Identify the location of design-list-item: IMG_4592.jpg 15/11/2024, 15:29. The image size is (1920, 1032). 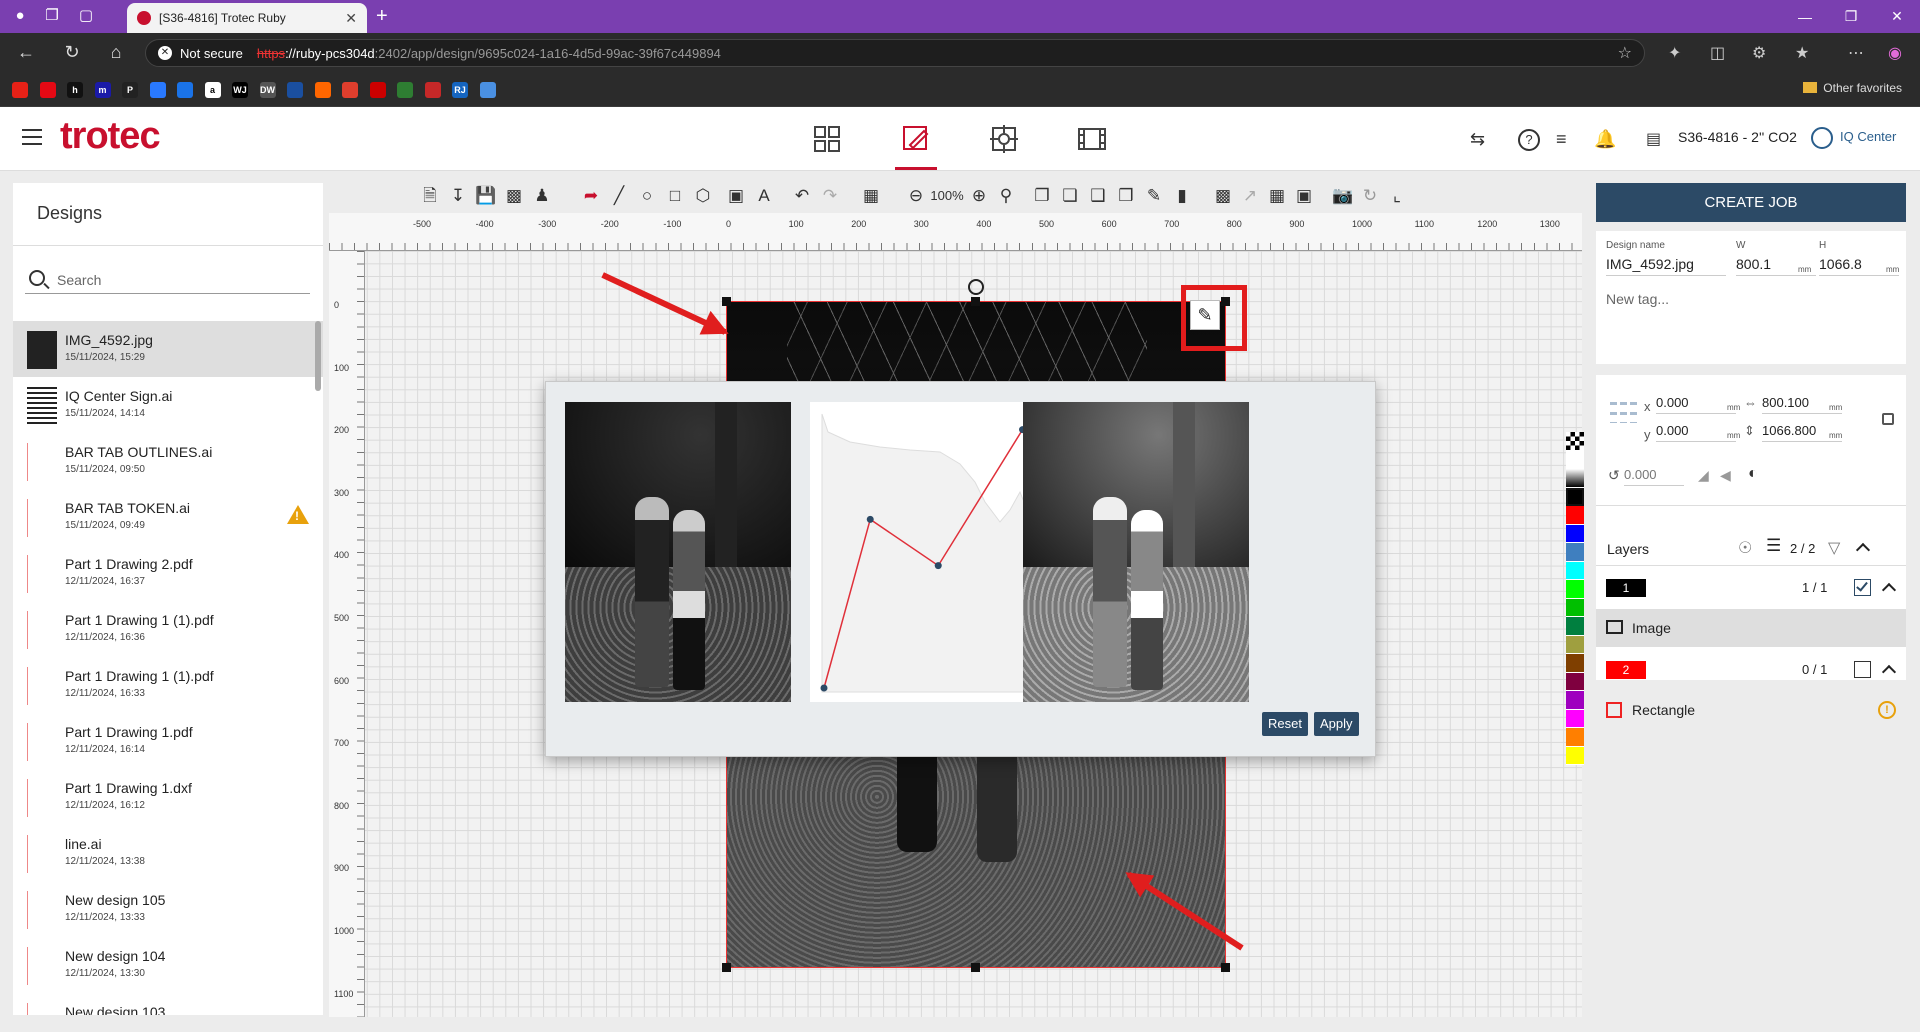
(168, 349).